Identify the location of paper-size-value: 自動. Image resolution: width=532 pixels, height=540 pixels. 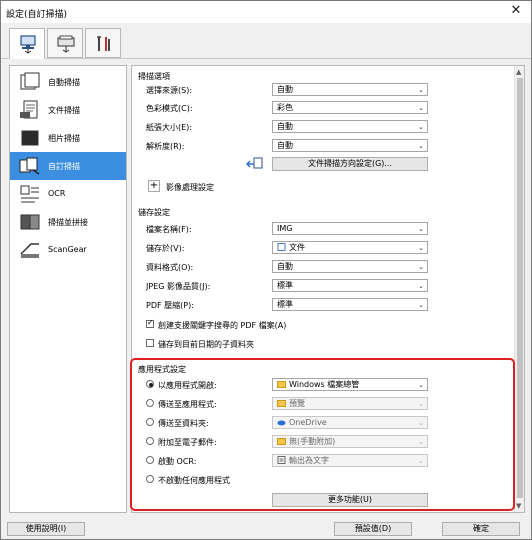
(285, 126).